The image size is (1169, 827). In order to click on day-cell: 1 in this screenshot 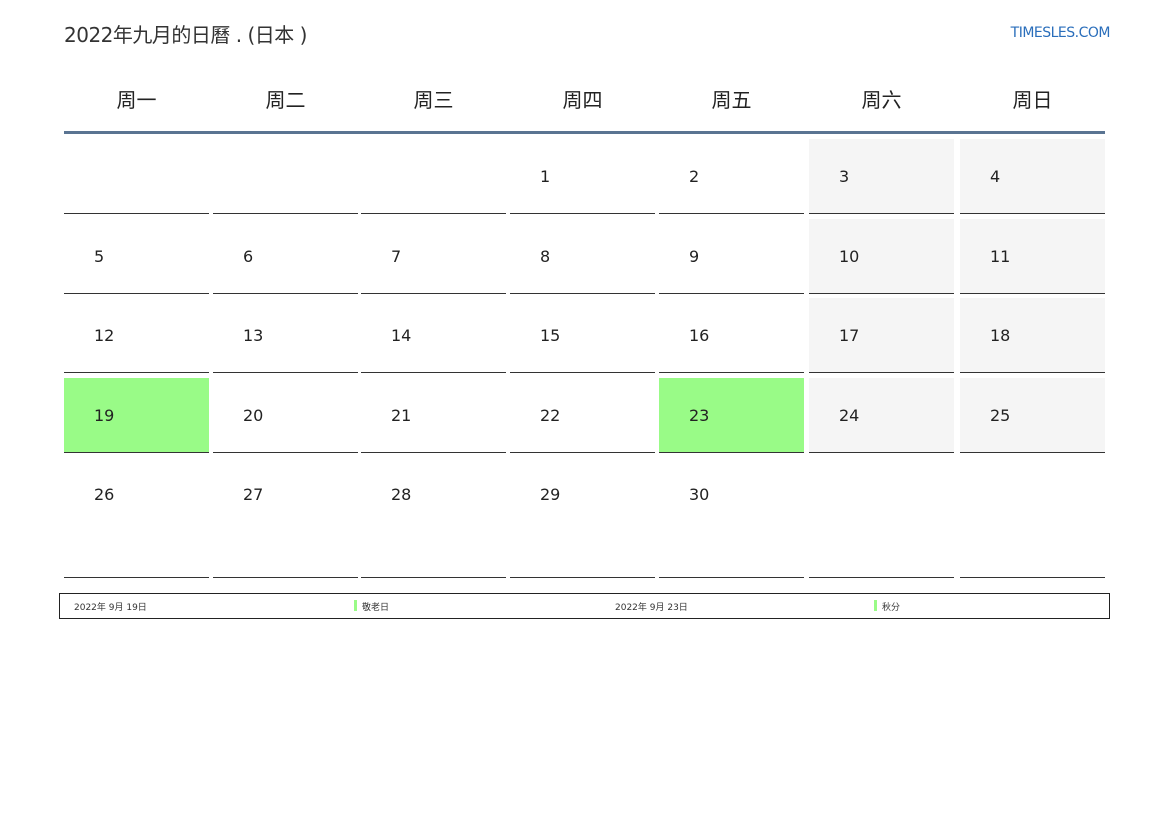, I will do `click(582, 176)`.